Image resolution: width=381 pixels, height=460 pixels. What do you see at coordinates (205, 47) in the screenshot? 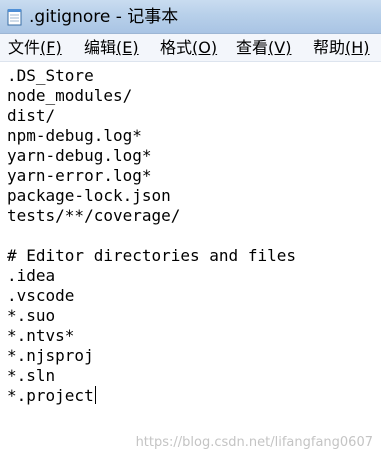
I see `menu-format-accel: (O)` at bounding box center [205, 47].